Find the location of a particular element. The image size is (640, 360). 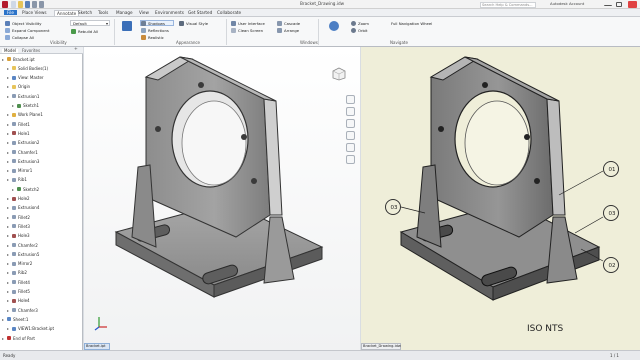

pan-icon is located at coordinates (350, 111).